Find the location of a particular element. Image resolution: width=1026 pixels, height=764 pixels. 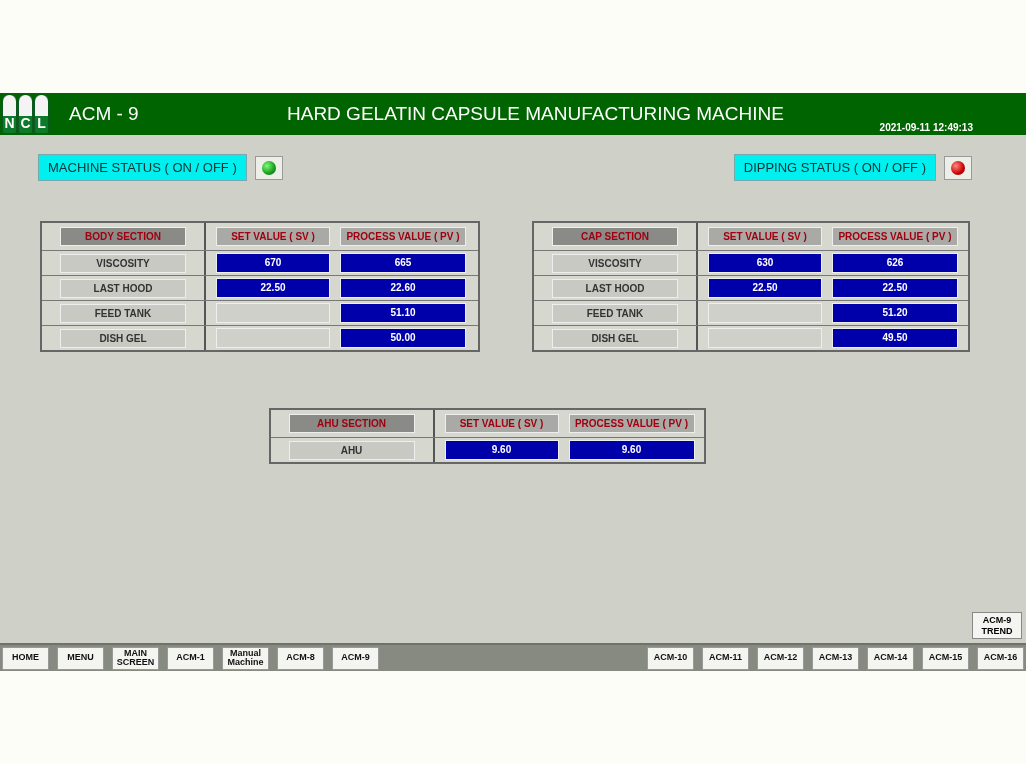

nav-button: ACM-11 is located at coordinates (725, 658).